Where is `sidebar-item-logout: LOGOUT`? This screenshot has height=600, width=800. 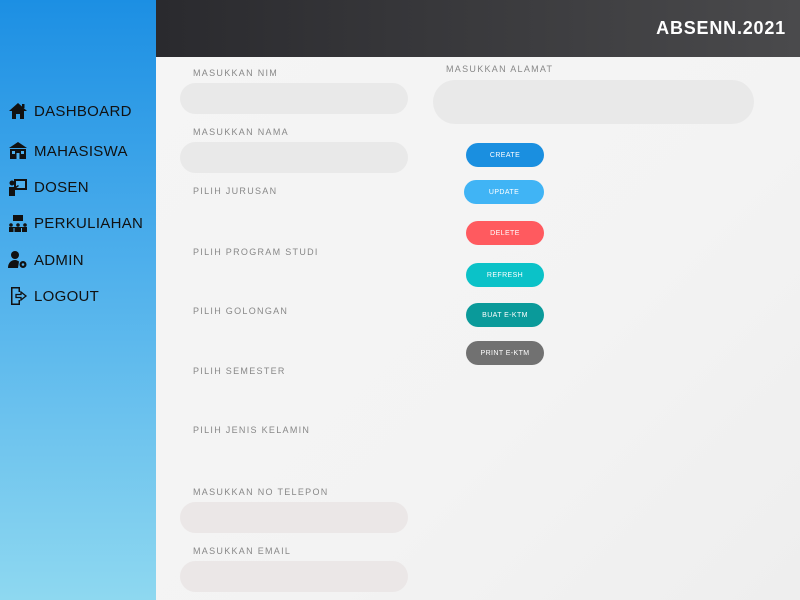 sidebar-item-logout: LOGOUT is located at coordinates (53, 296).